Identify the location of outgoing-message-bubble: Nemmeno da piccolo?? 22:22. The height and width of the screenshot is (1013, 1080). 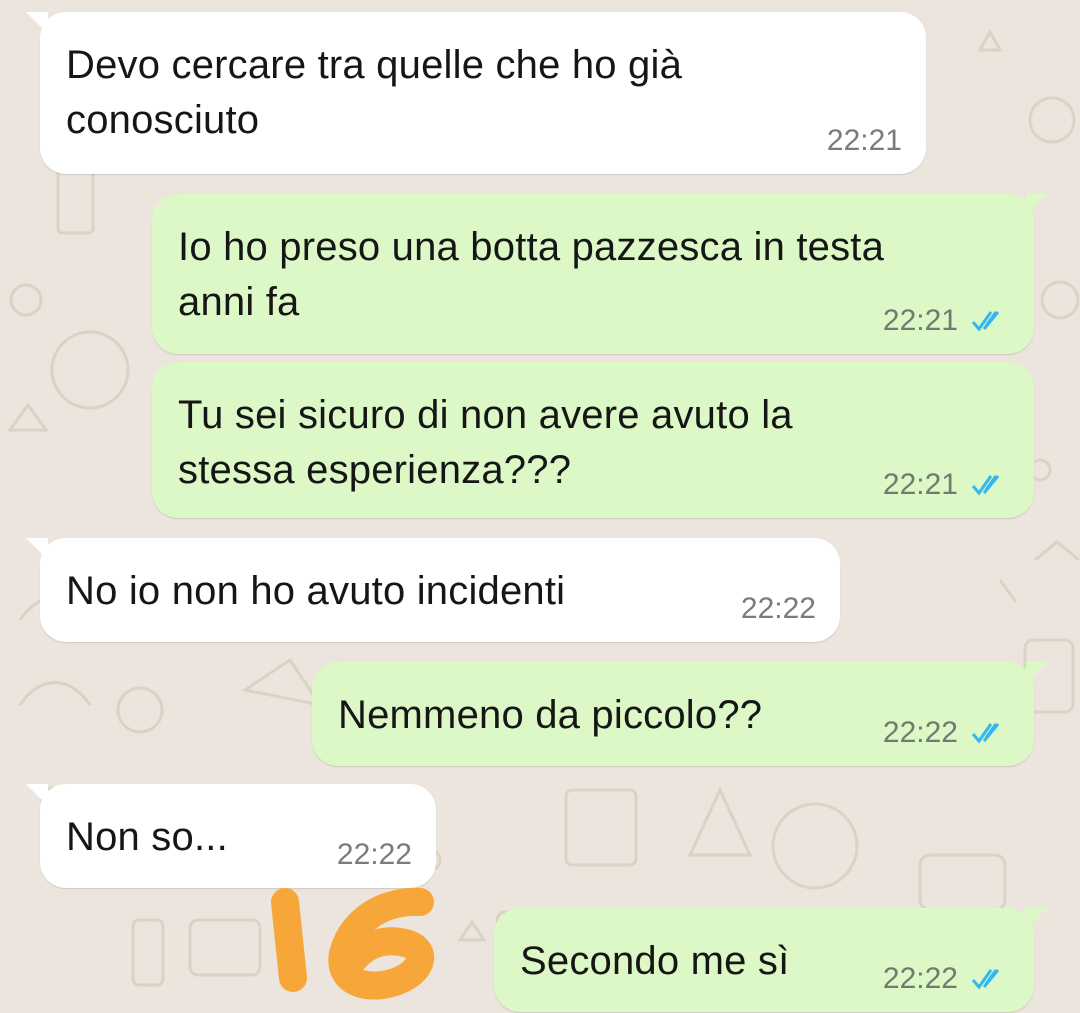
(680, 714).